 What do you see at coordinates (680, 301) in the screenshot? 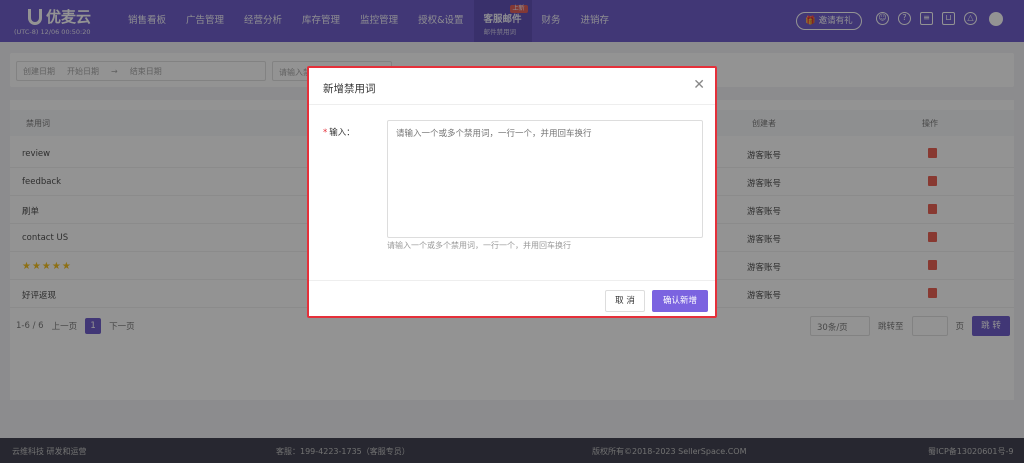
I see `confirm-add-button: 确认新增` at bounding box center [680, 301].